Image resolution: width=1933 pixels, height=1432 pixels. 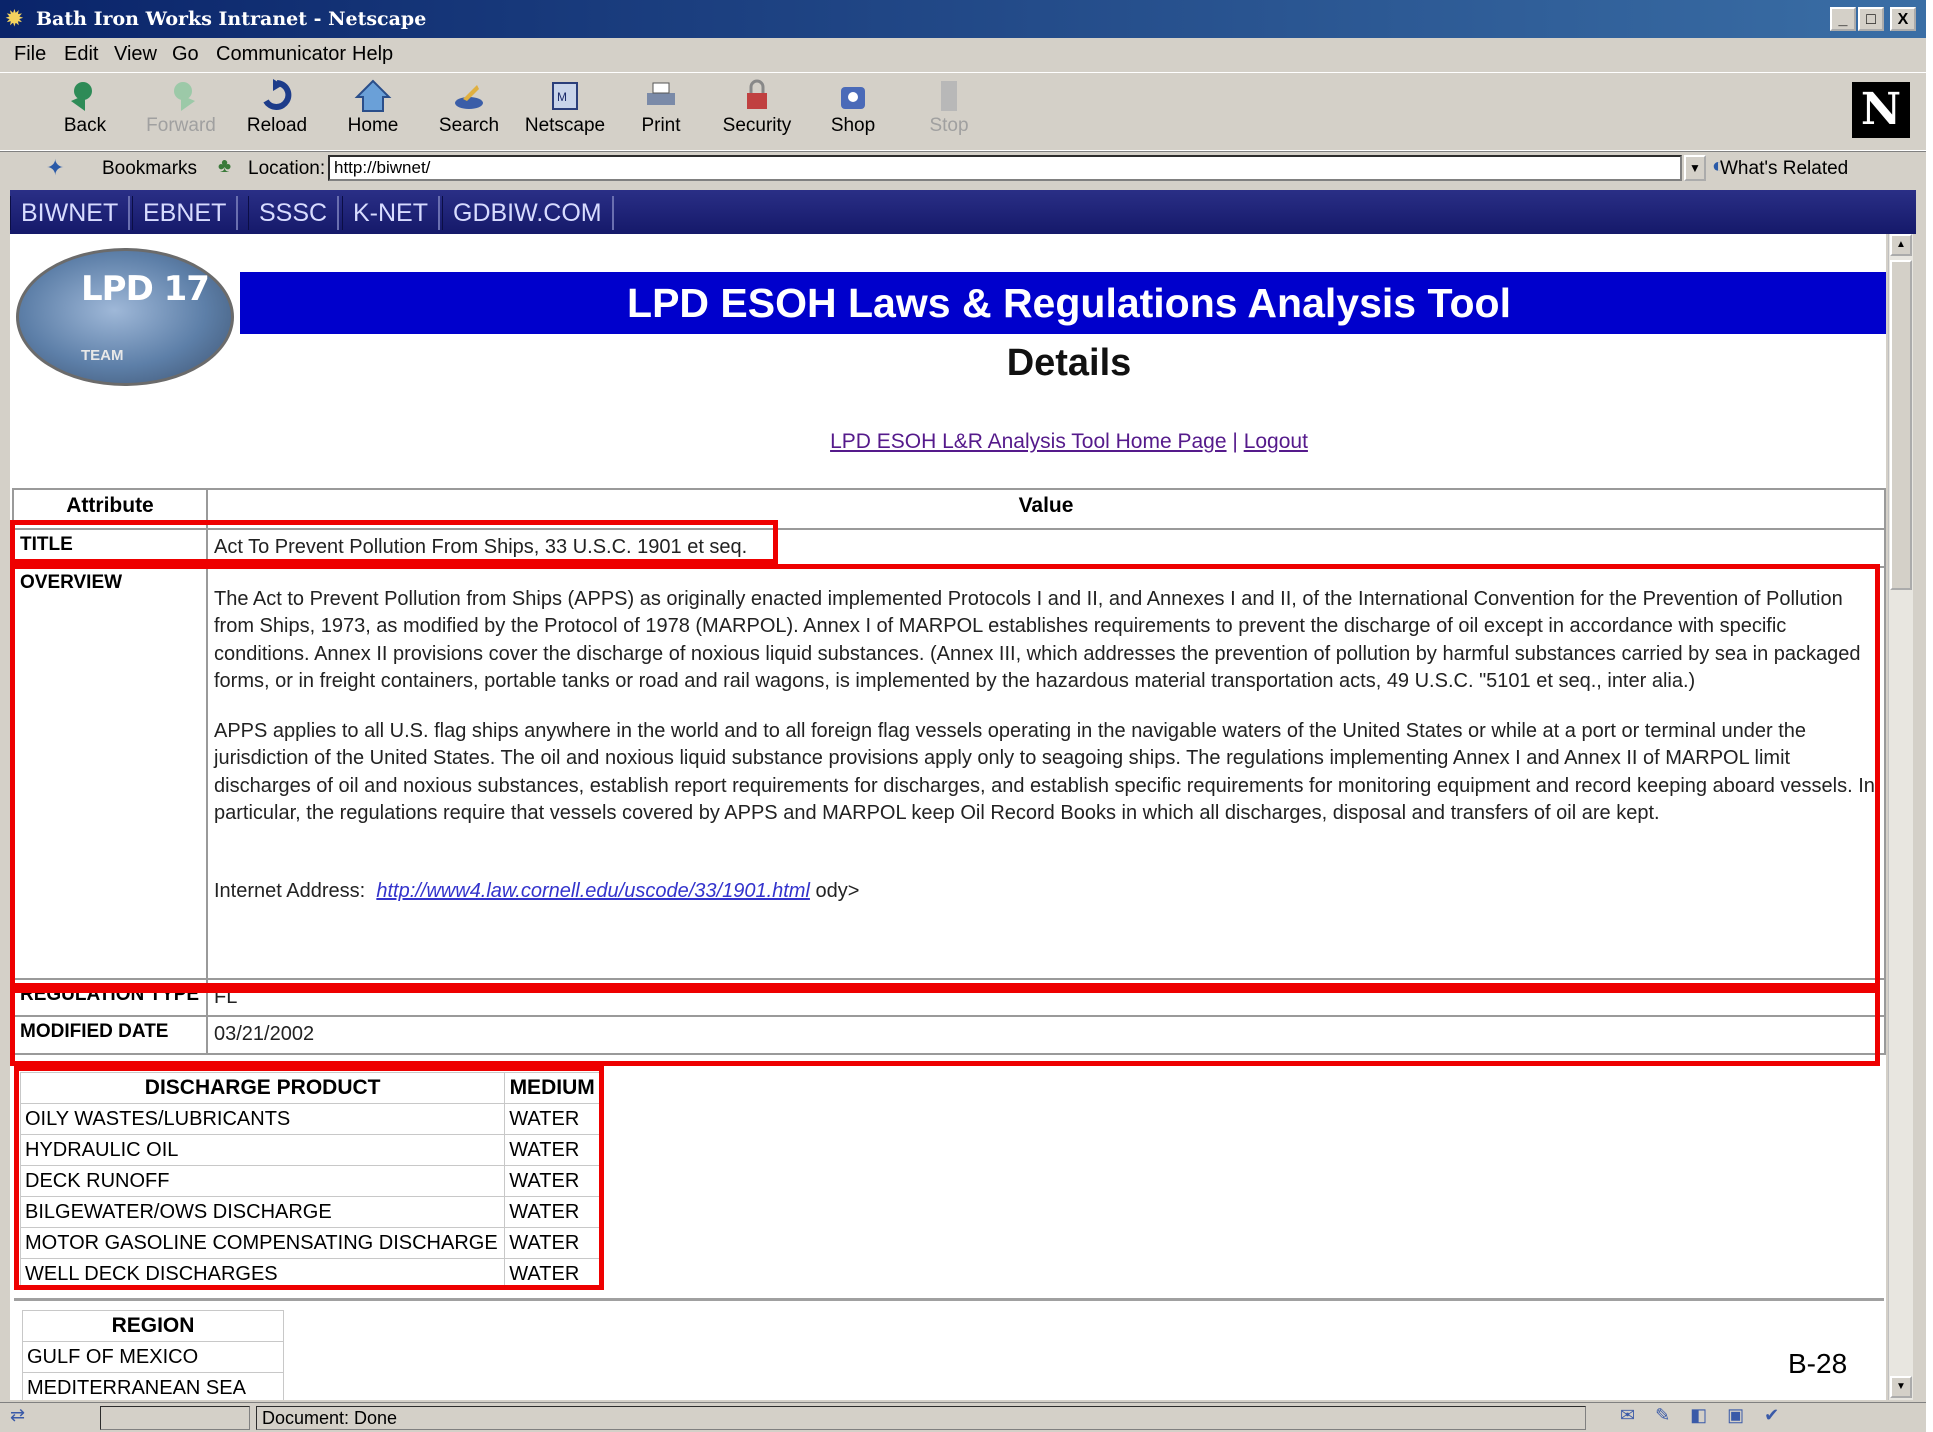 I want to click on medium-header: MEDIUM, so click(x=552, y=1088).